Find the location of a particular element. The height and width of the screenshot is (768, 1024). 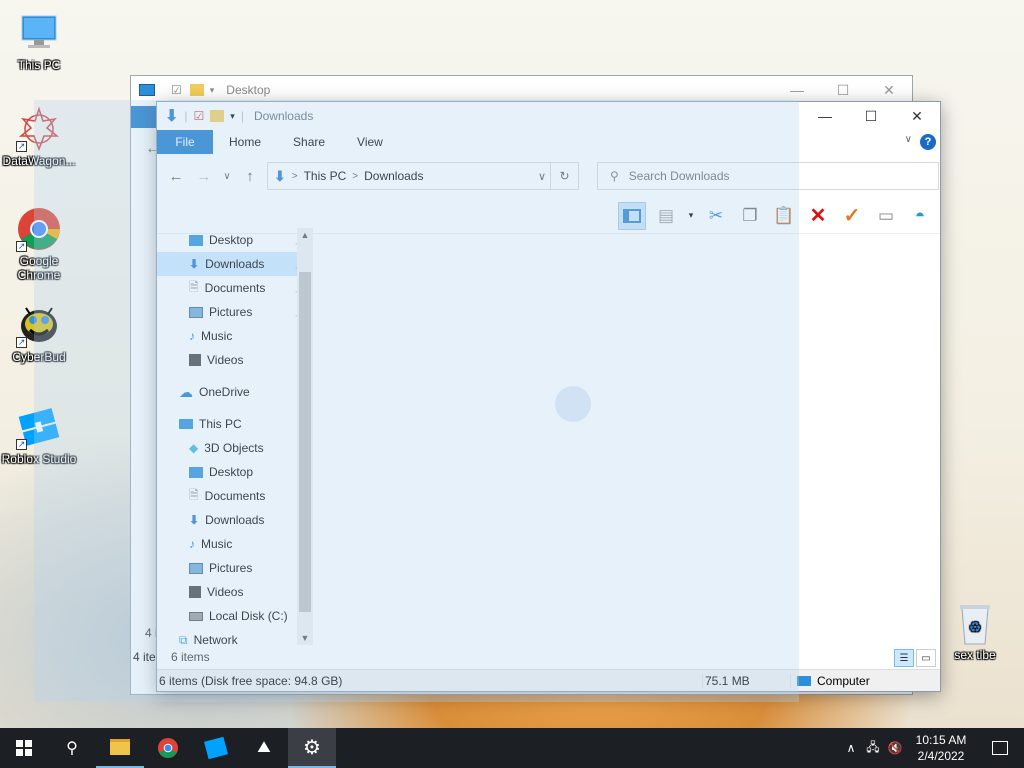

music-icon: ♪ is located at coordinates (192, 544).